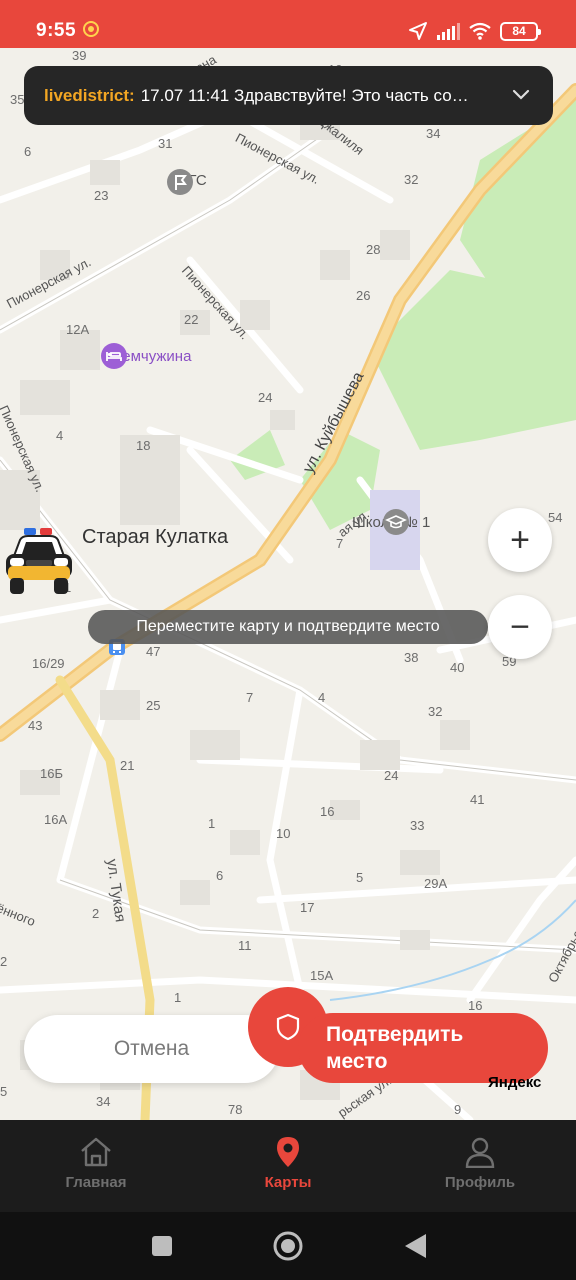 This screenshot has width=576, height=1280. Describe the element at coordinates (35, 725) in the screenshot. I see `house-number: 43` at that location.